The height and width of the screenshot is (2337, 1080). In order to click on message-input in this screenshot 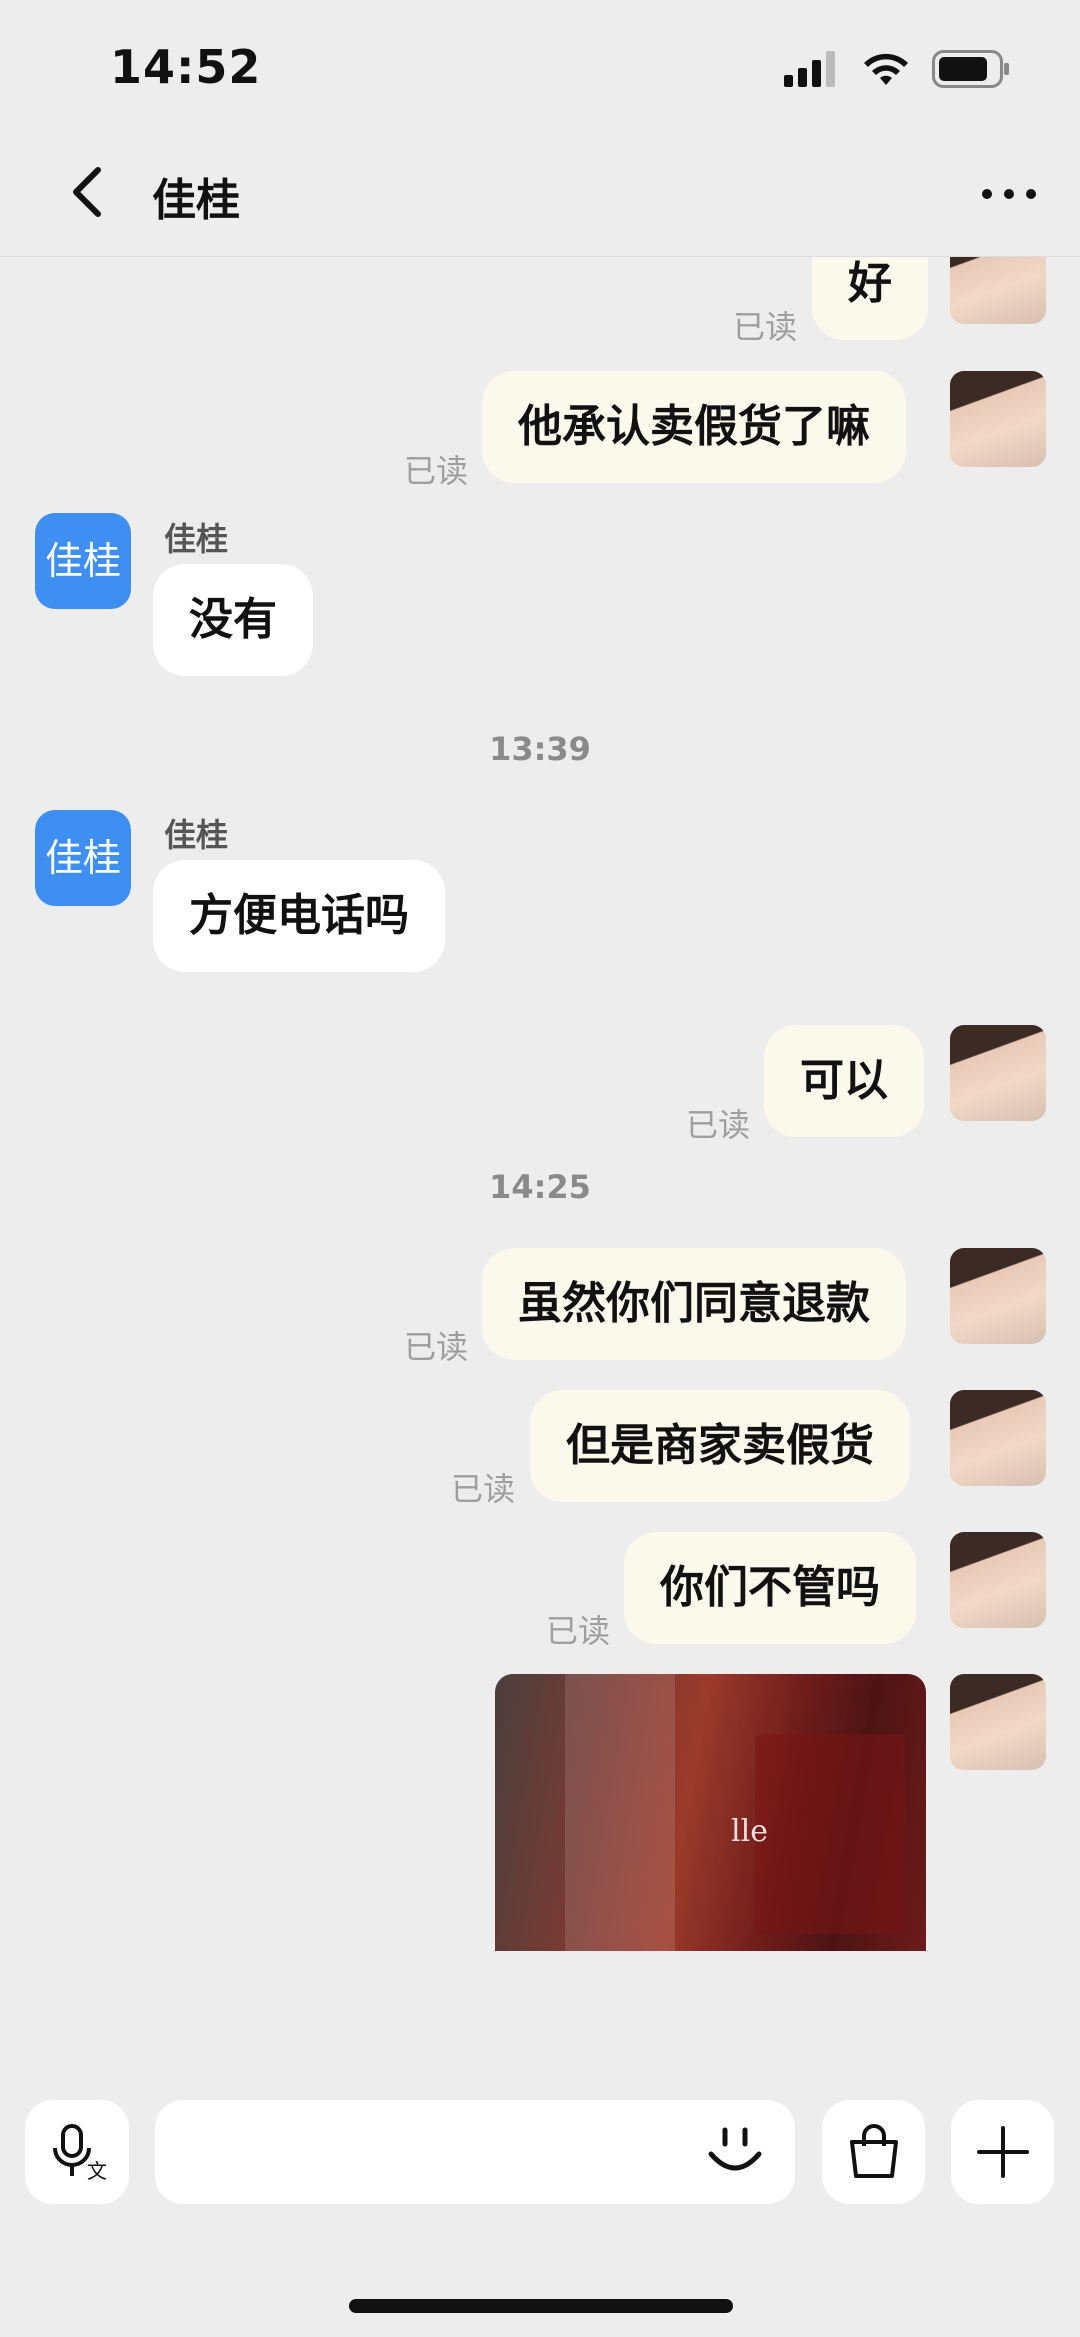, I will do `click(475, 2152)`.